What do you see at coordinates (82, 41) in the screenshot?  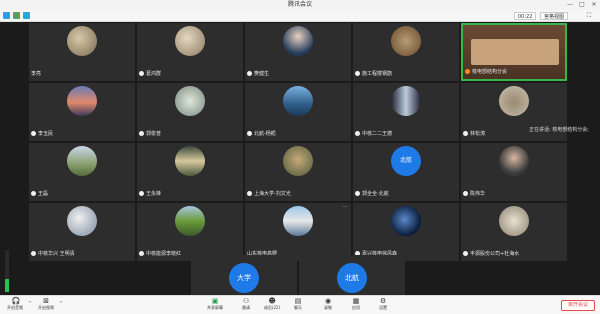 I see `lake-scenery-avatar` at bounding box center [82, 41].